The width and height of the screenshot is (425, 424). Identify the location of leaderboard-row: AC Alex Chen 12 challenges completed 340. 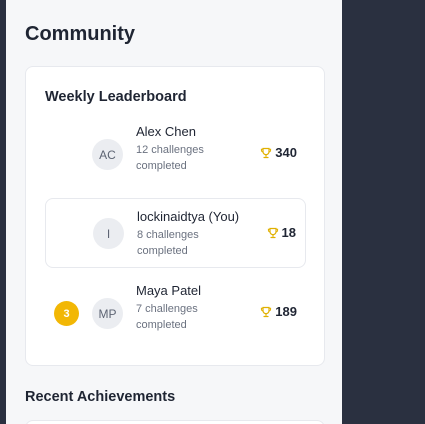
(175, 154).